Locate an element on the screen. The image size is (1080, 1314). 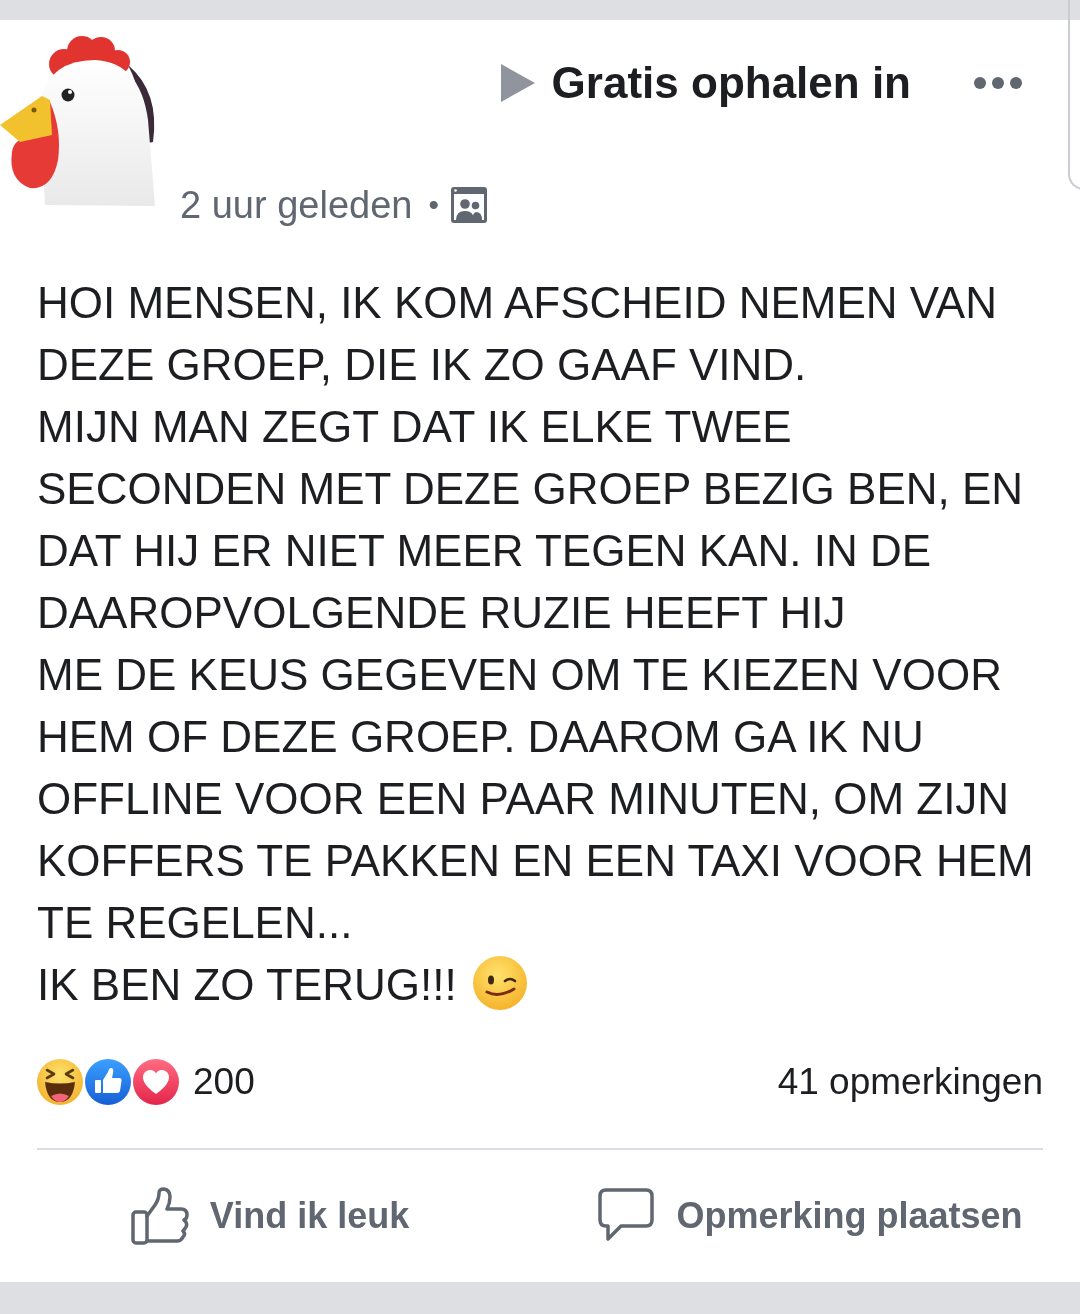
group-name-link: Gratis ophalen in is located at coordinates (731, 83).